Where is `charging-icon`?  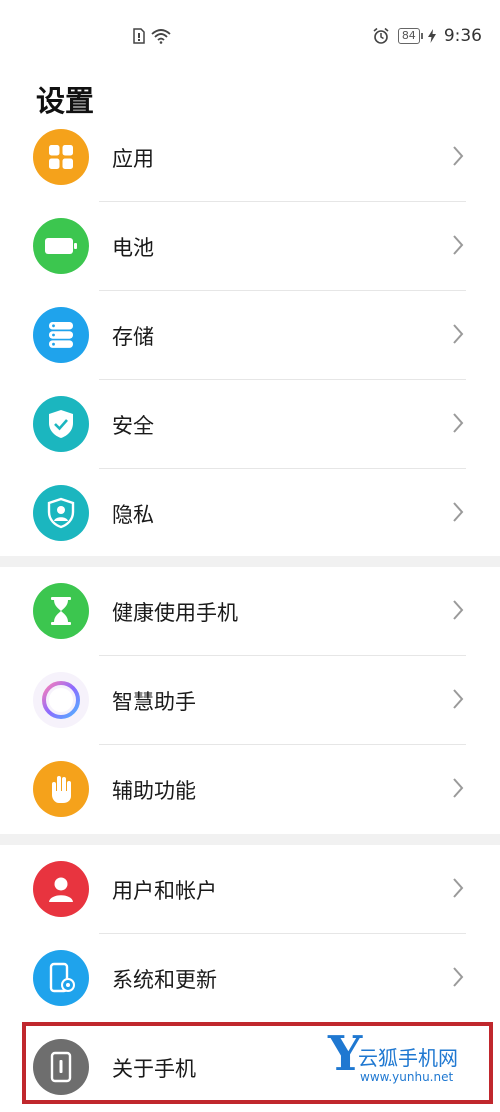 charging-icon is located at coordinates (431, 36).